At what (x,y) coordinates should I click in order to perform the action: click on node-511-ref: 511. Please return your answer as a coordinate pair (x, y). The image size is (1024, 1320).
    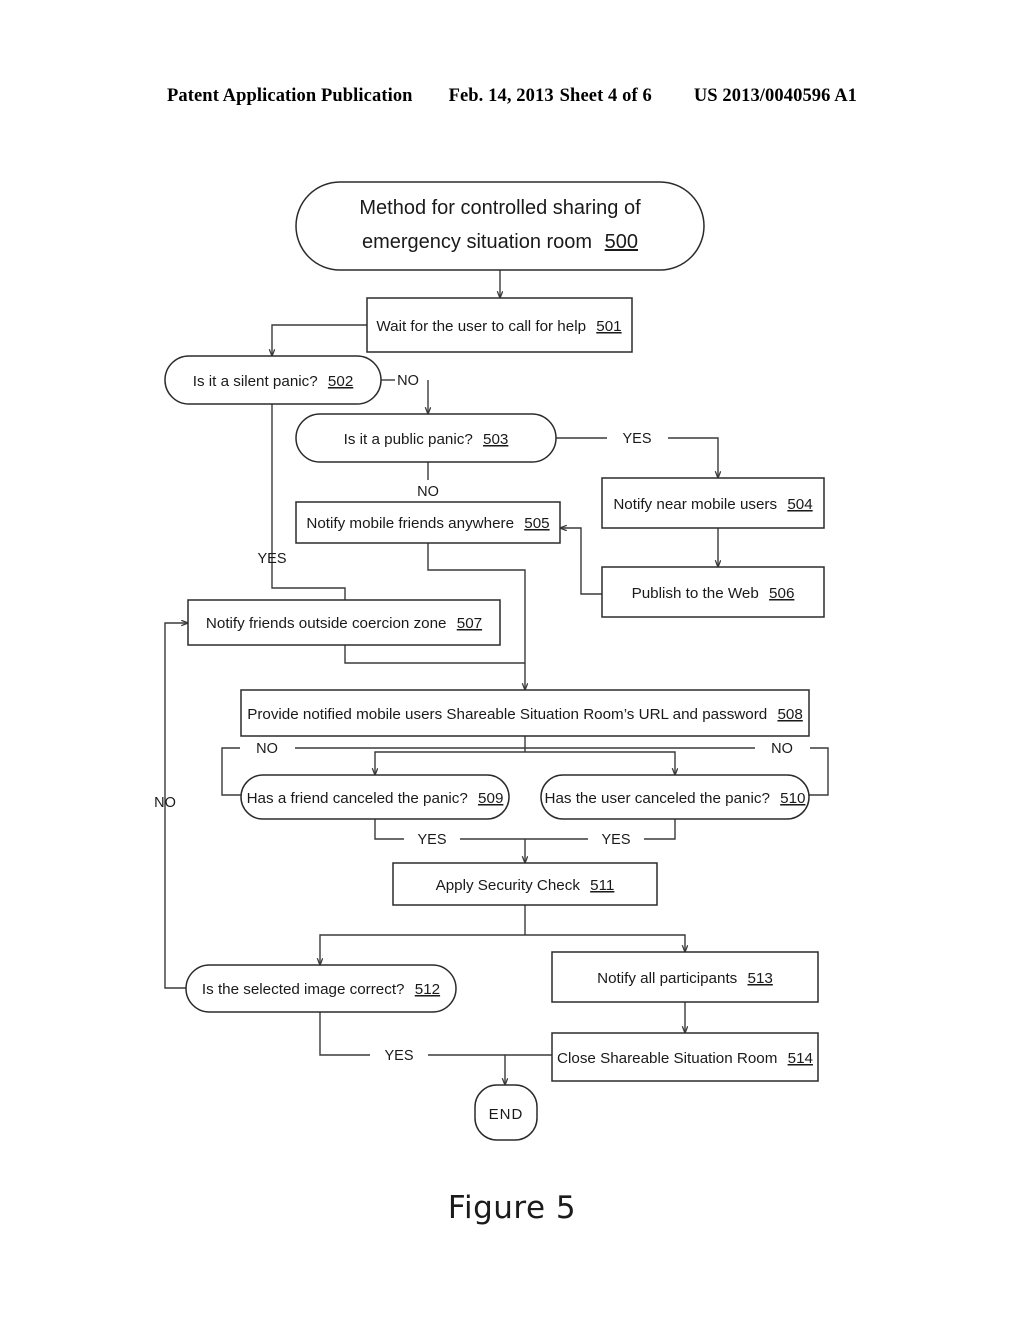
    Looking at the image, I should click on (602, 885).